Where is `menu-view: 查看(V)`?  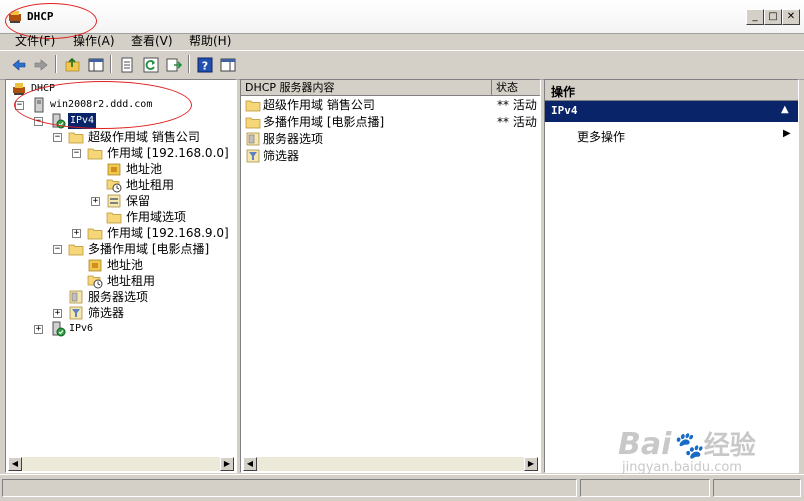 menu-view: 查看(V) is located at coordinates (152, 40).